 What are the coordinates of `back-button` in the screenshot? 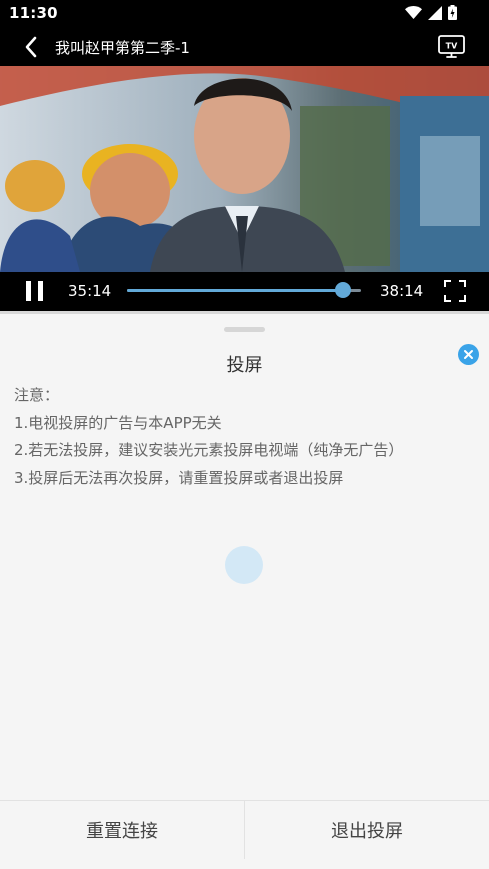 It's located at (31, 47).